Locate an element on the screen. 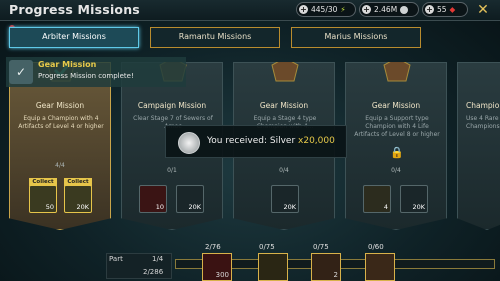  add-gem-button: + is located at coordinates (429, 9).